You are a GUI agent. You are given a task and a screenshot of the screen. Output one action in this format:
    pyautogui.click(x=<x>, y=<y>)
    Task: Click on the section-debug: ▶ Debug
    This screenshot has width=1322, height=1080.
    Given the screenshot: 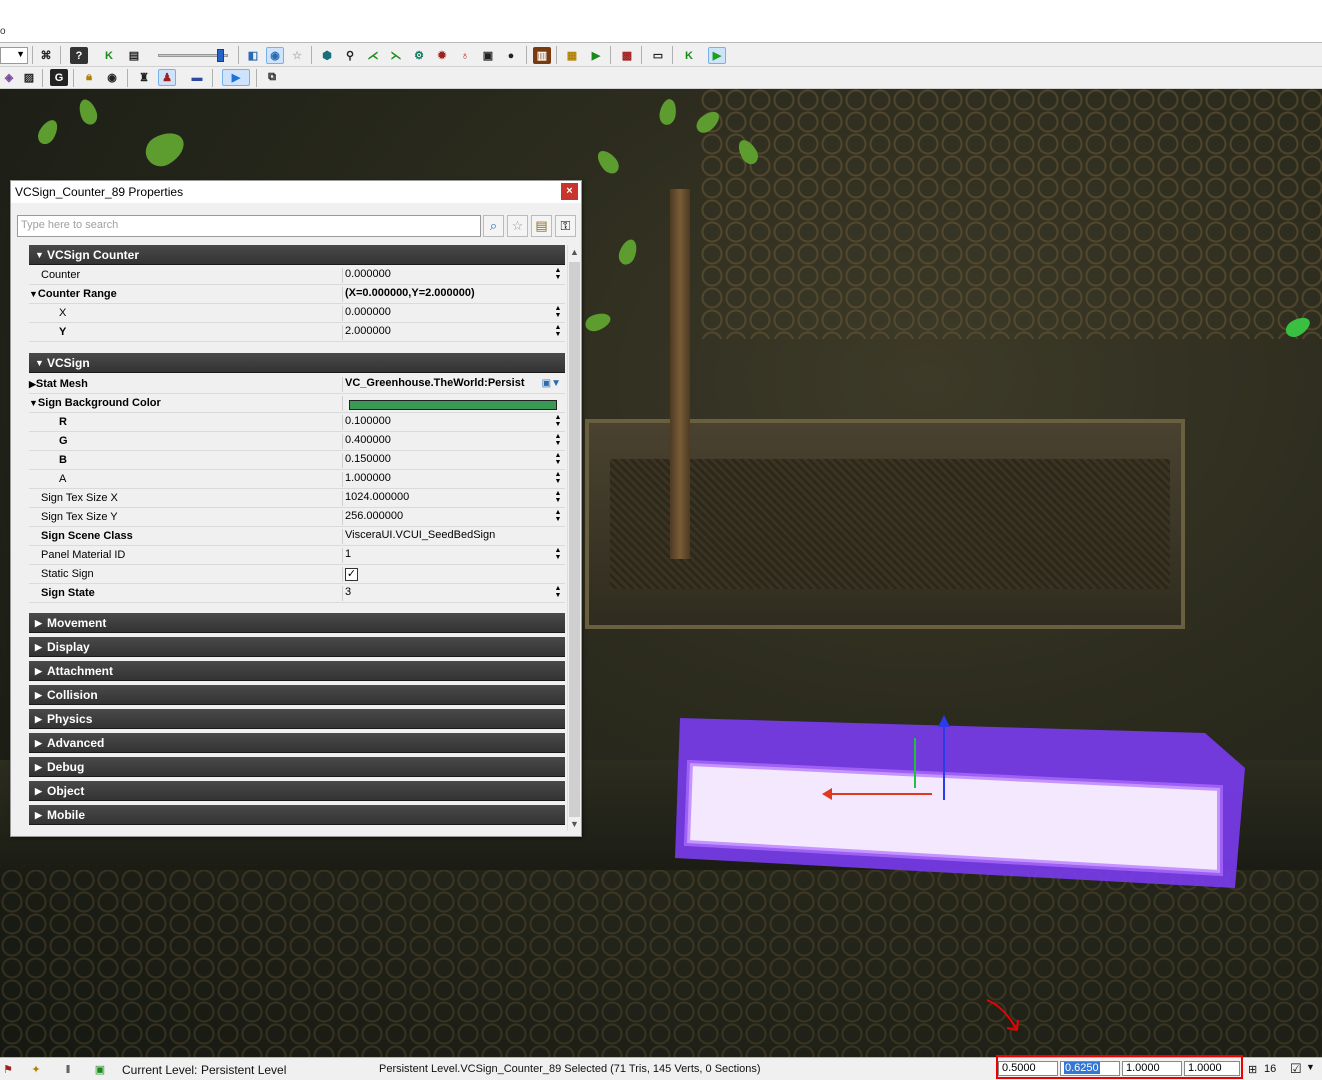 What is the action you would take?
    pyautogui.click(x=297, y=767)
    